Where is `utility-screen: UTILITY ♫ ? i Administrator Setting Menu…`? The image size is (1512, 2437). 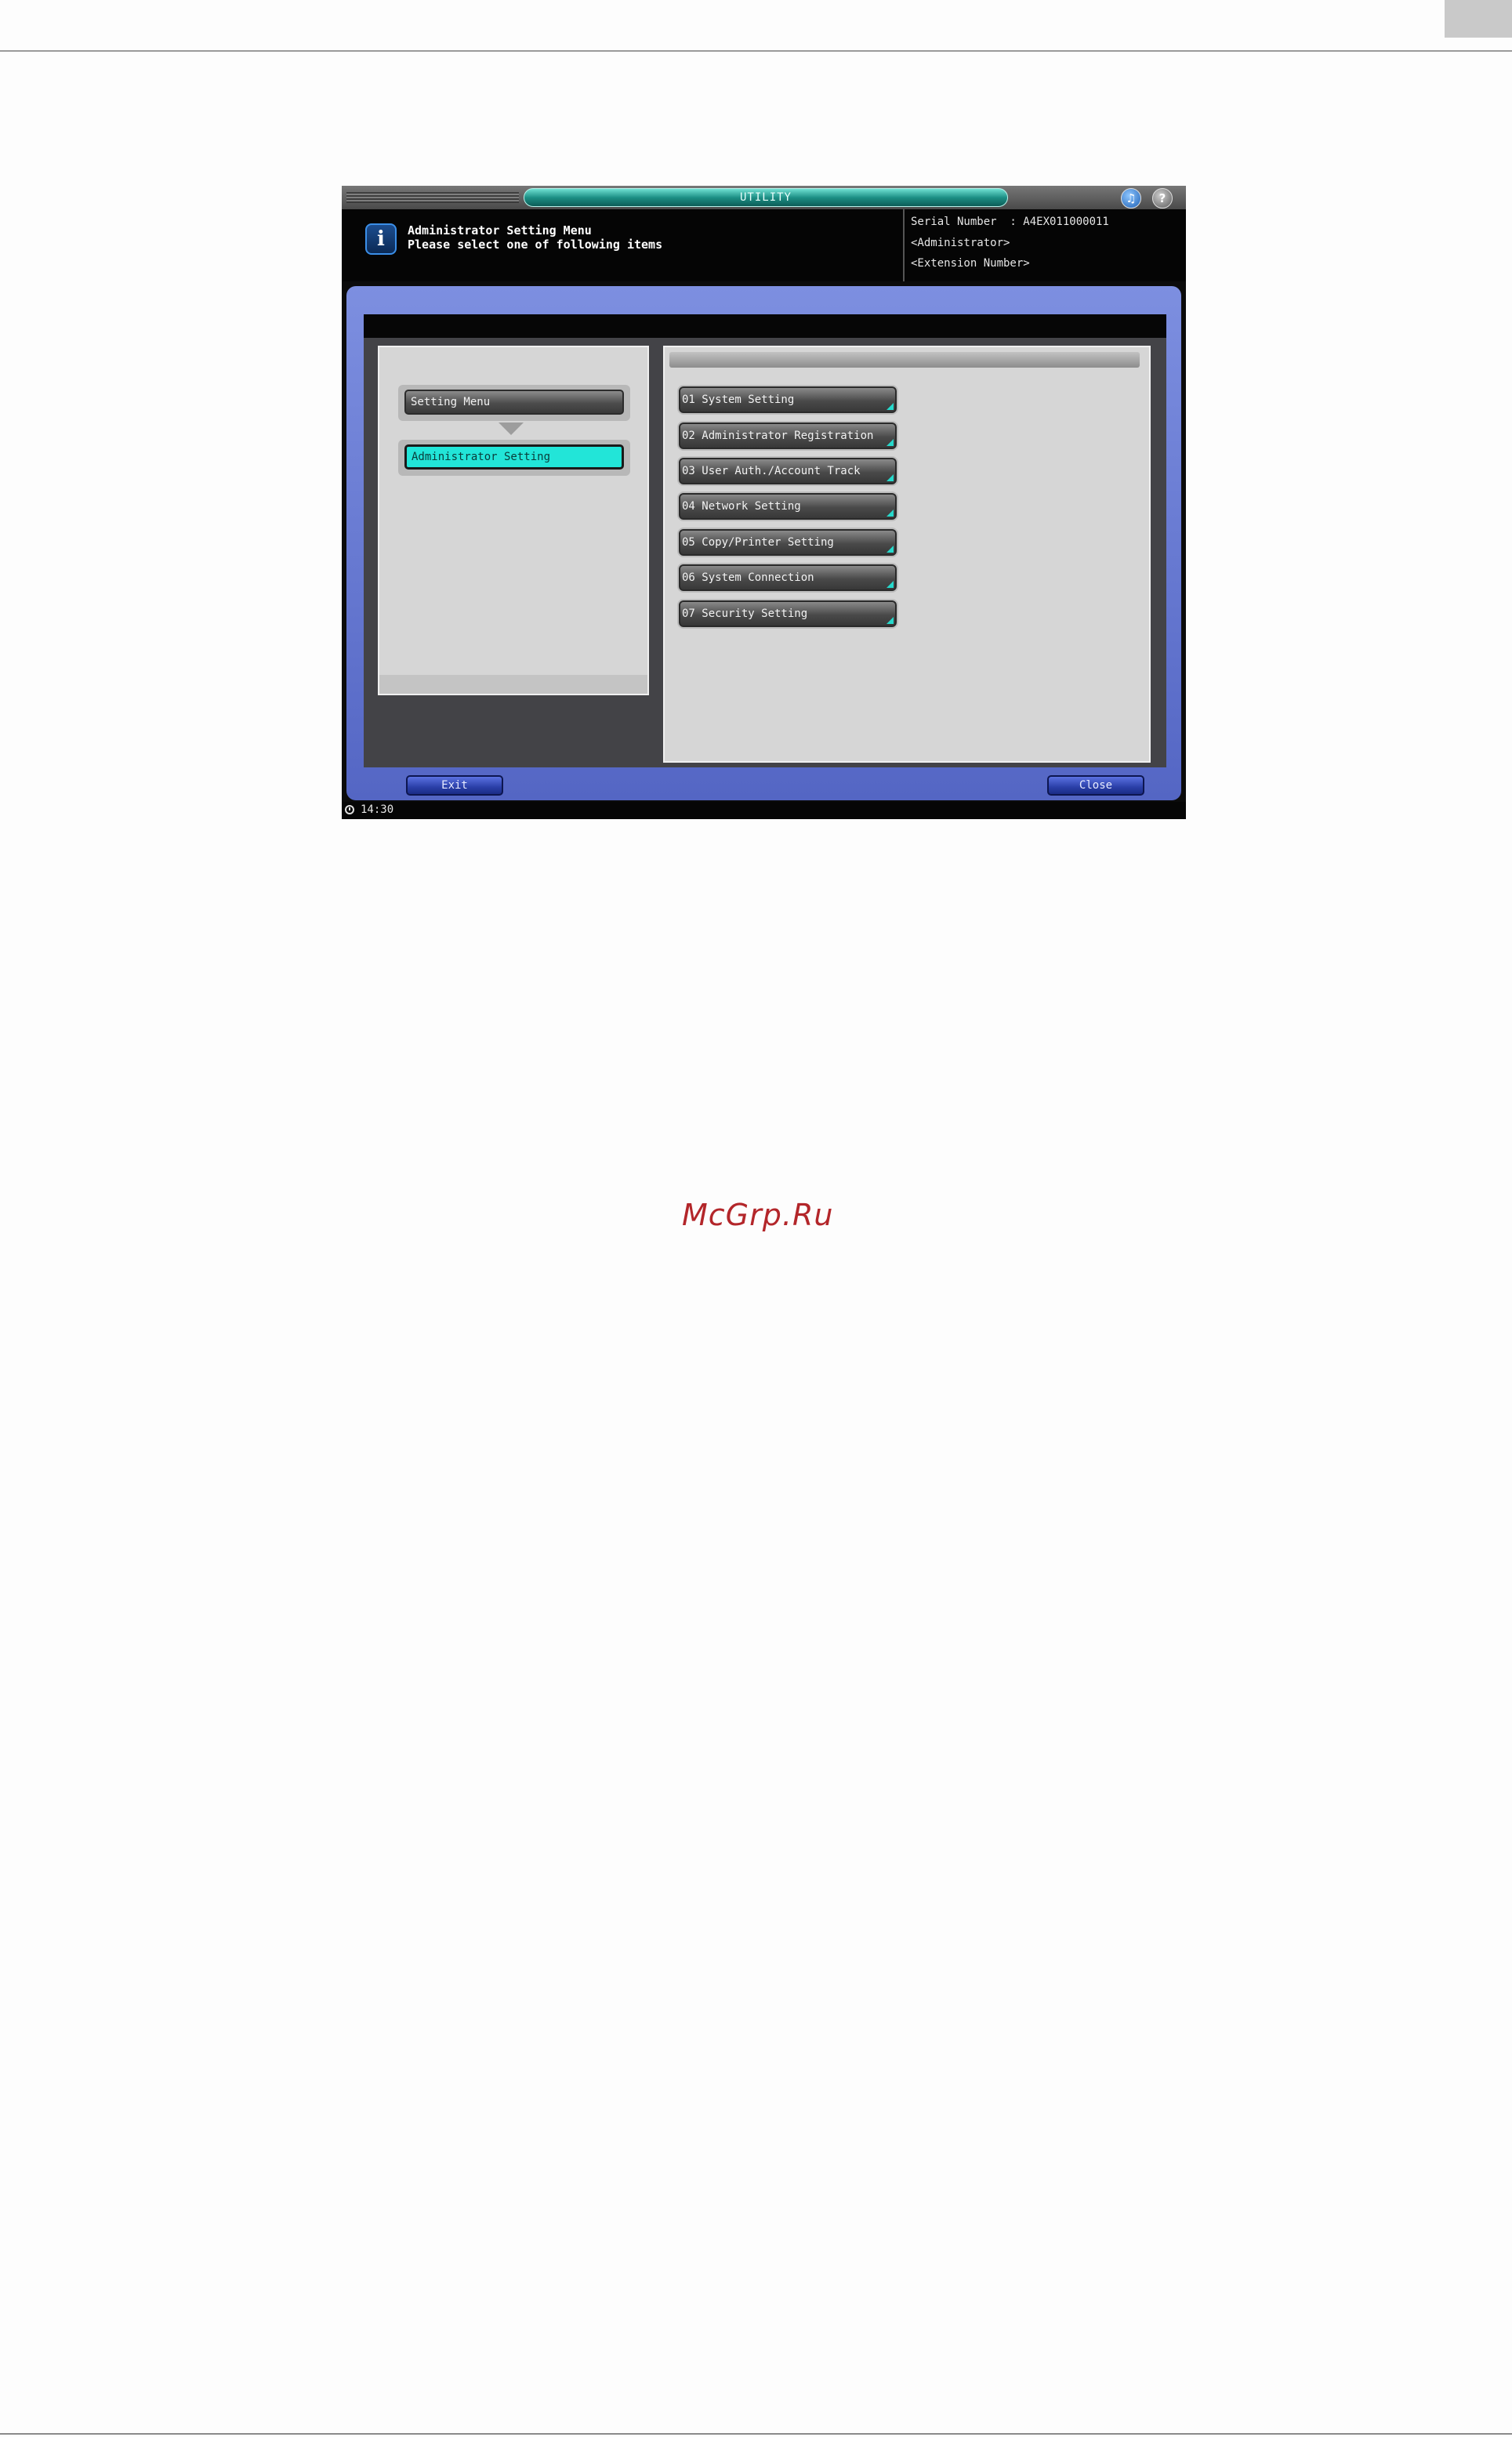 utility-screen: UTILITY ♫ ? i Administrator Setting Menu… is located at coordinates (764, 502).